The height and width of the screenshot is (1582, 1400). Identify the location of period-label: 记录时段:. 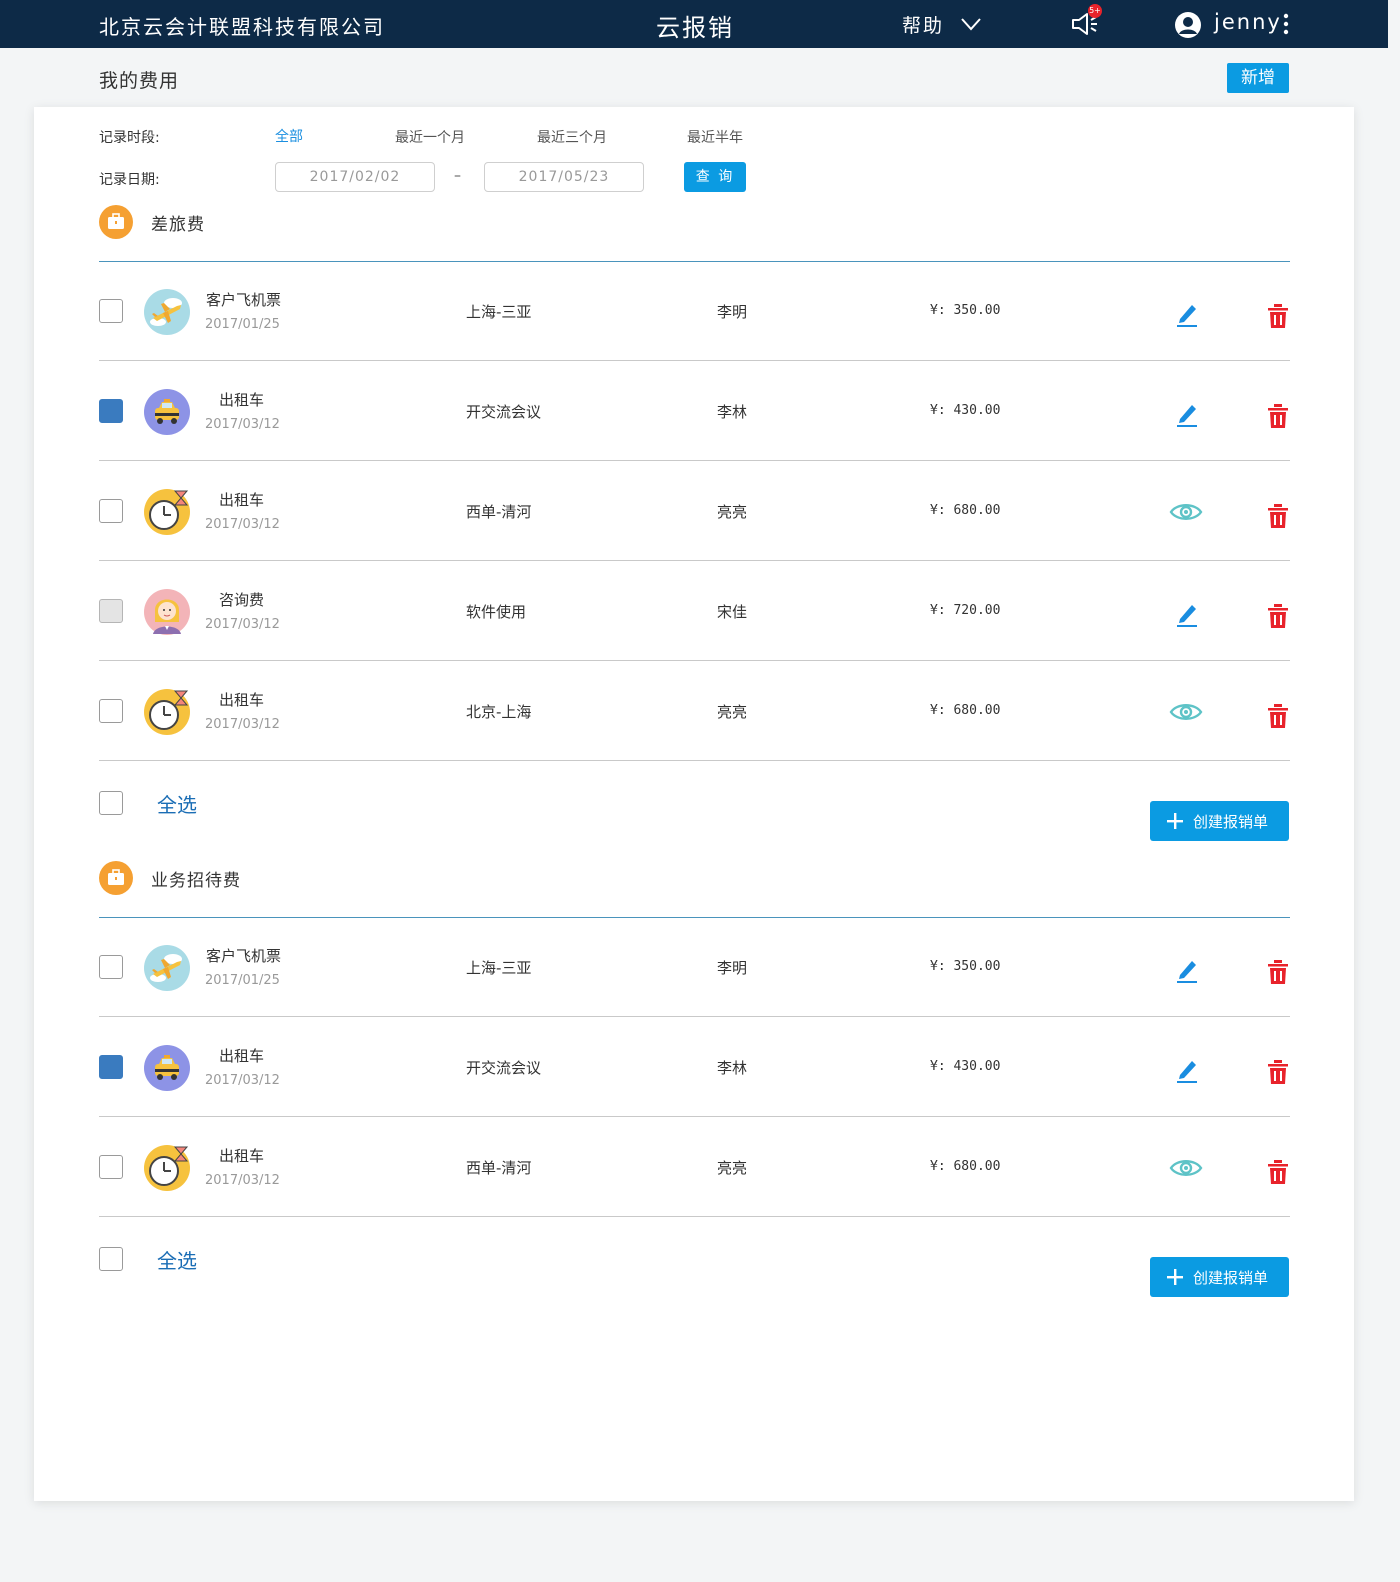
(129, 138).